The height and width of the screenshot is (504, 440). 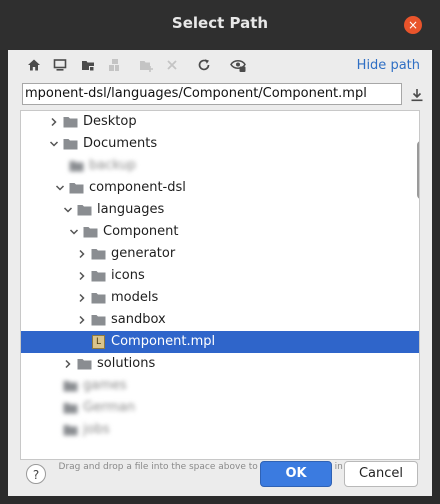 I want to click on show-hidden-icon, so click(x=238, y=65).